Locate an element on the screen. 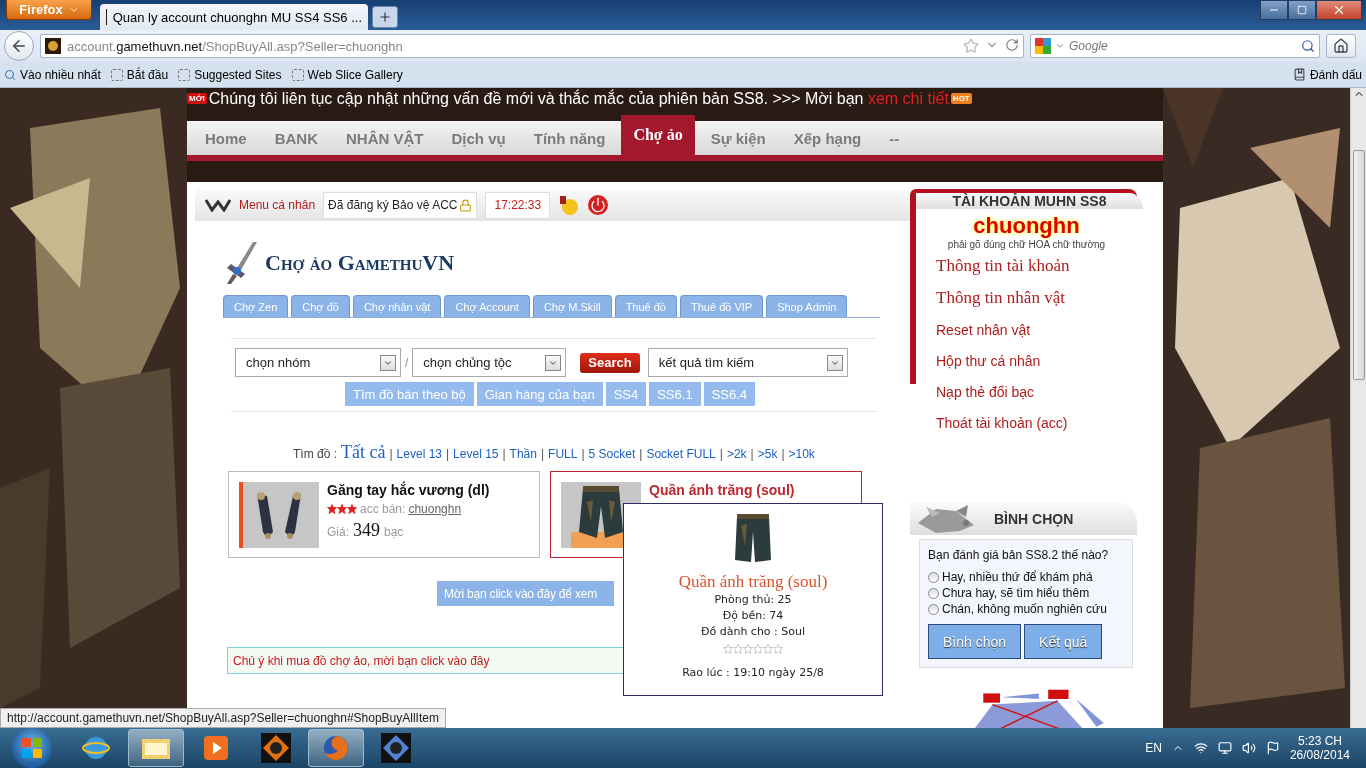 This screenshot has width=1366, height=768. menu-item: Xếp hạng is located at coordinates (827, 138).